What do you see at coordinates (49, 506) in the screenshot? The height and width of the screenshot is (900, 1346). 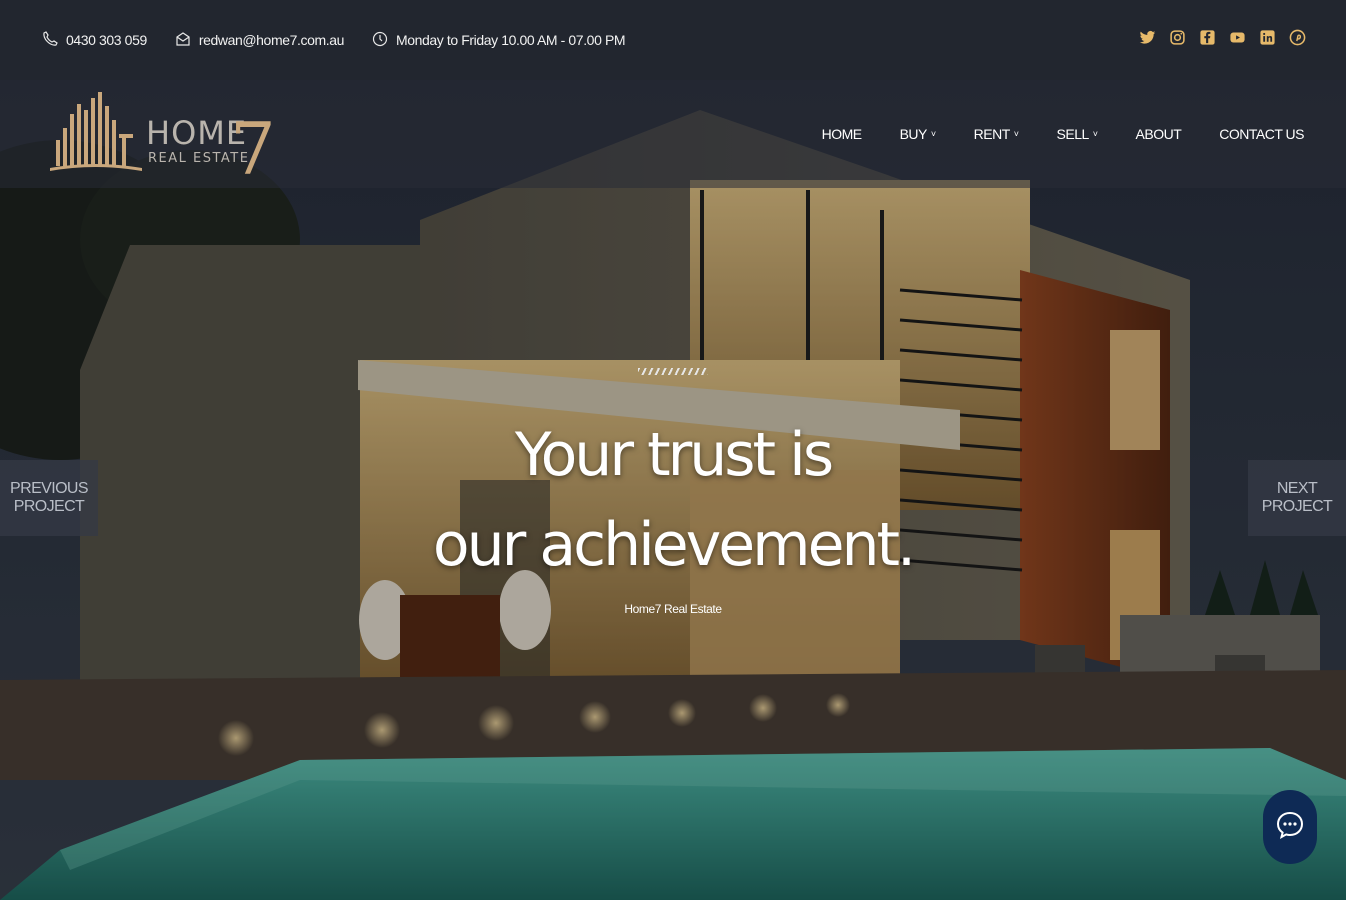 I see `previous-label-line2: PROJECT` at bounding box center [49, 506].